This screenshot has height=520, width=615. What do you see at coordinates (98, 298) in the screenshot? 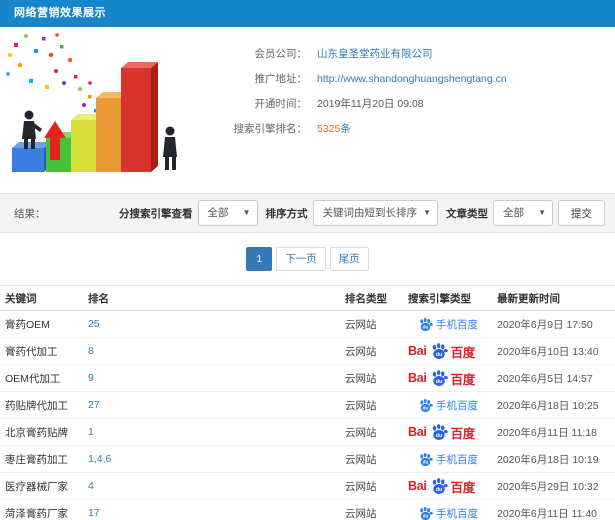
I see `col-rank: 排名` at bounding box center [98, 298].